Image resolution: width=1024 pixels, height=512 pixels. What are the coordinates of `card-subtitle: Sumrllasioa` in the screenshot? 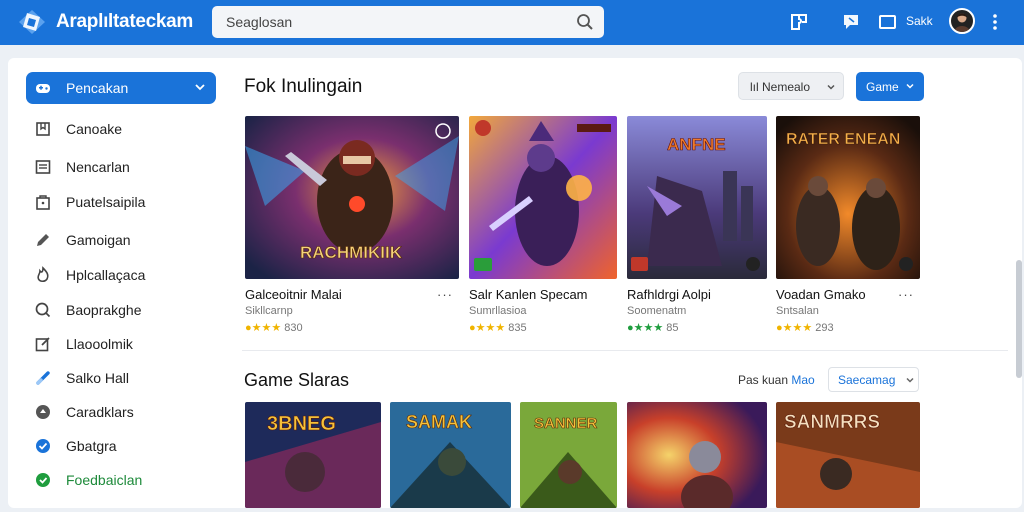 It's located at (498, 311).